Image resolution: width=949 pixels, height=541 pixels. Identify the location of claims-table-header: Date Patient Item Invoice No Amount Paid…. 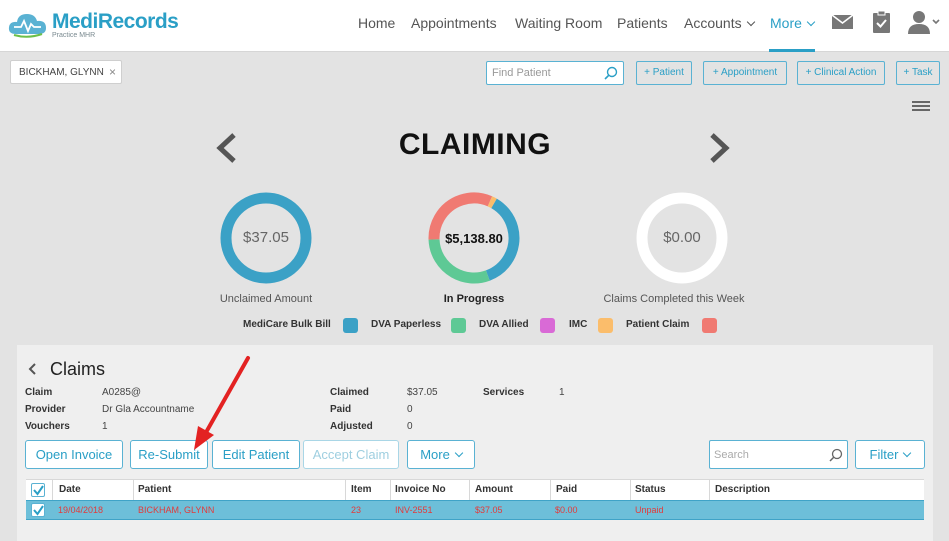
(475, 490).